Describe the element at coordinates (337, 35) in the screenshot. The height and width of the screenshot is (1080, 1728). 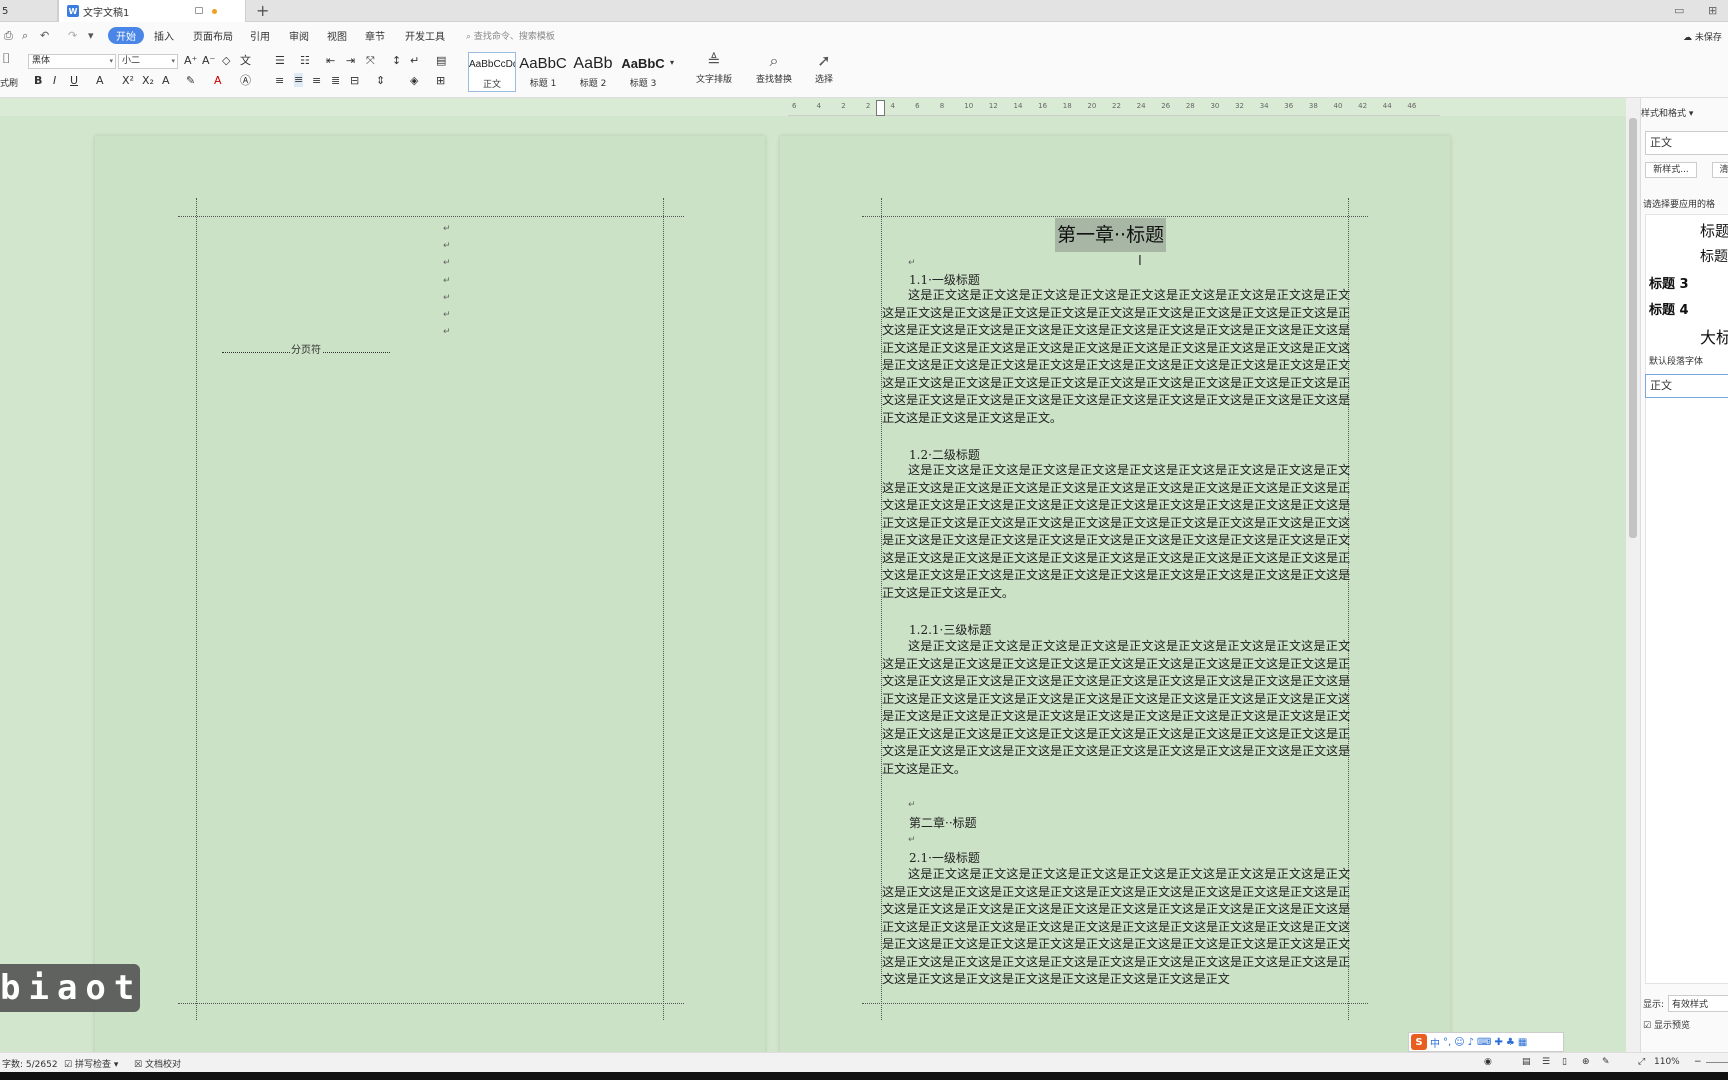
I see `menu-view: 视图` at that location.